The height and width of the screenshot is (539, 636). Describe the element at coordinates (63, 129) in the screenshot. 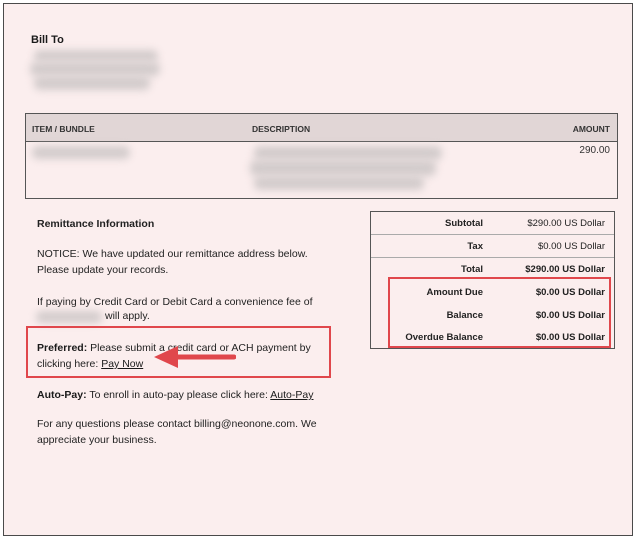

I see `column-header-item: ITEM / BUNDLE` at that location.